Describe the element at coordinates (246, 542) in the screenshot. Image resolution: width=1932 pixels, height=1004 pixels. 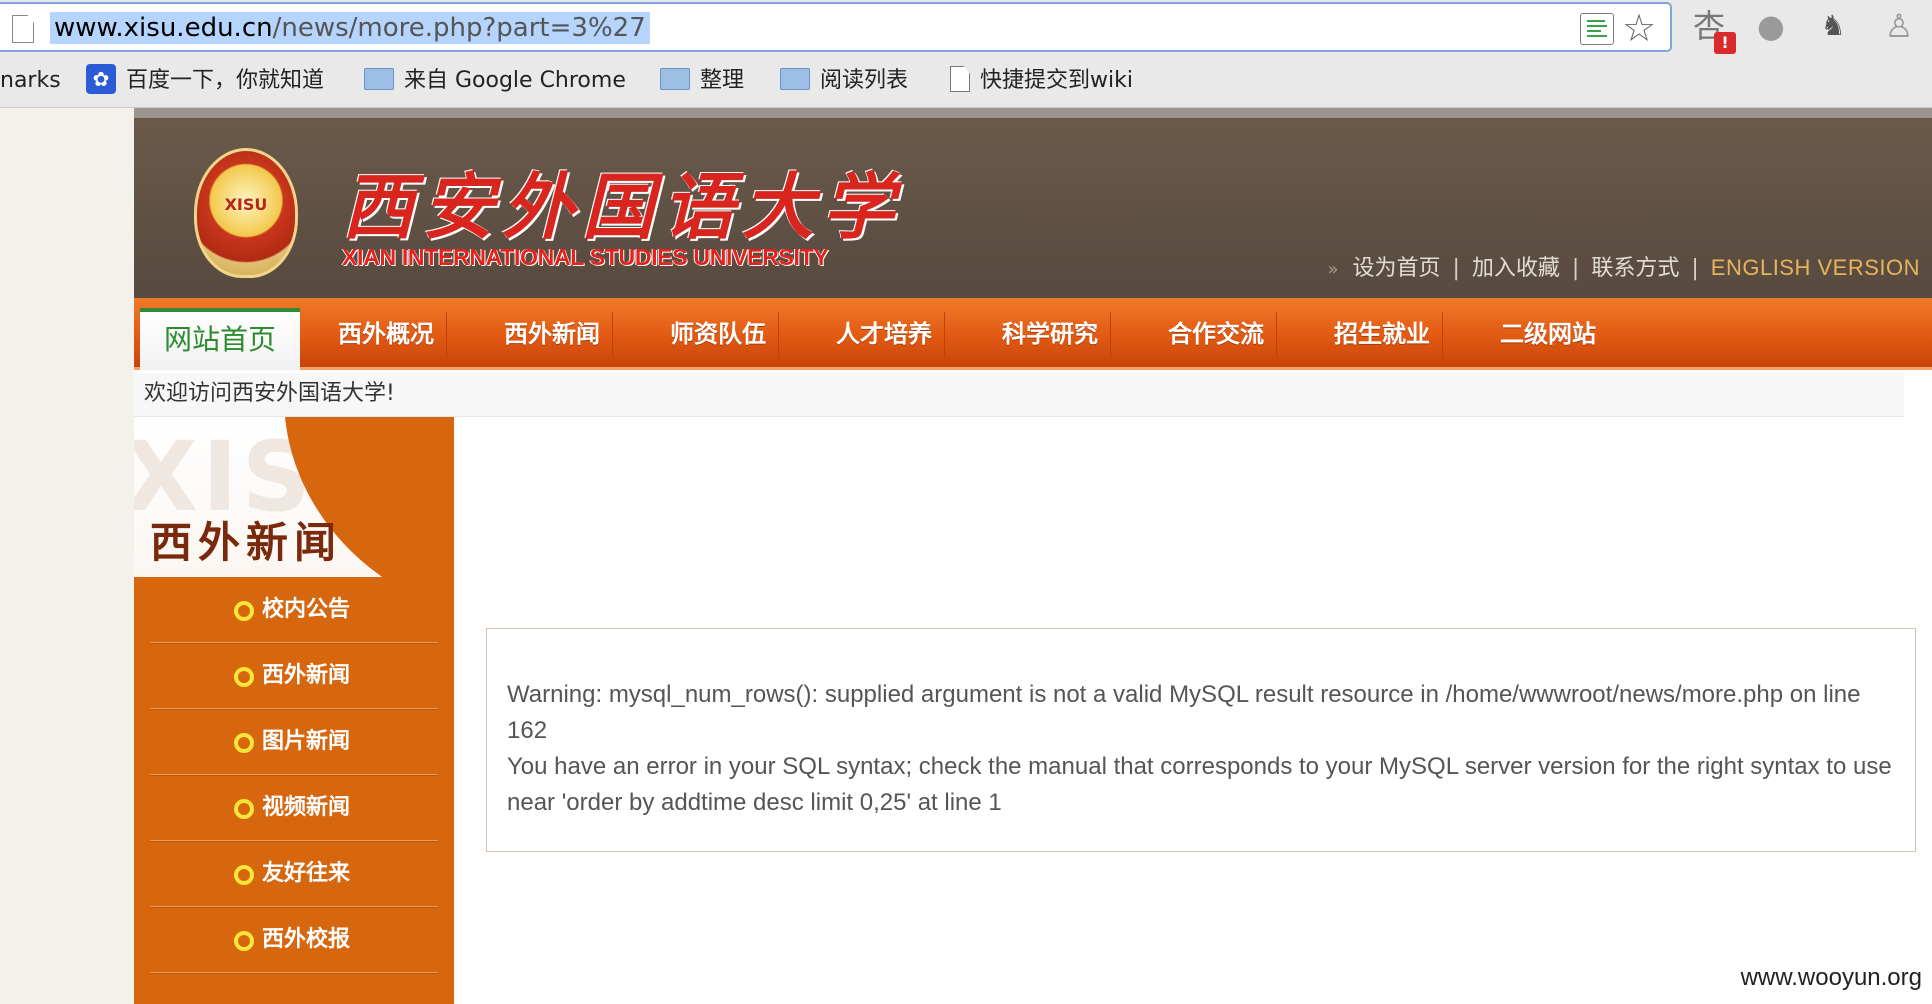
I see `sidebar-title: 西外新闻` at that location.